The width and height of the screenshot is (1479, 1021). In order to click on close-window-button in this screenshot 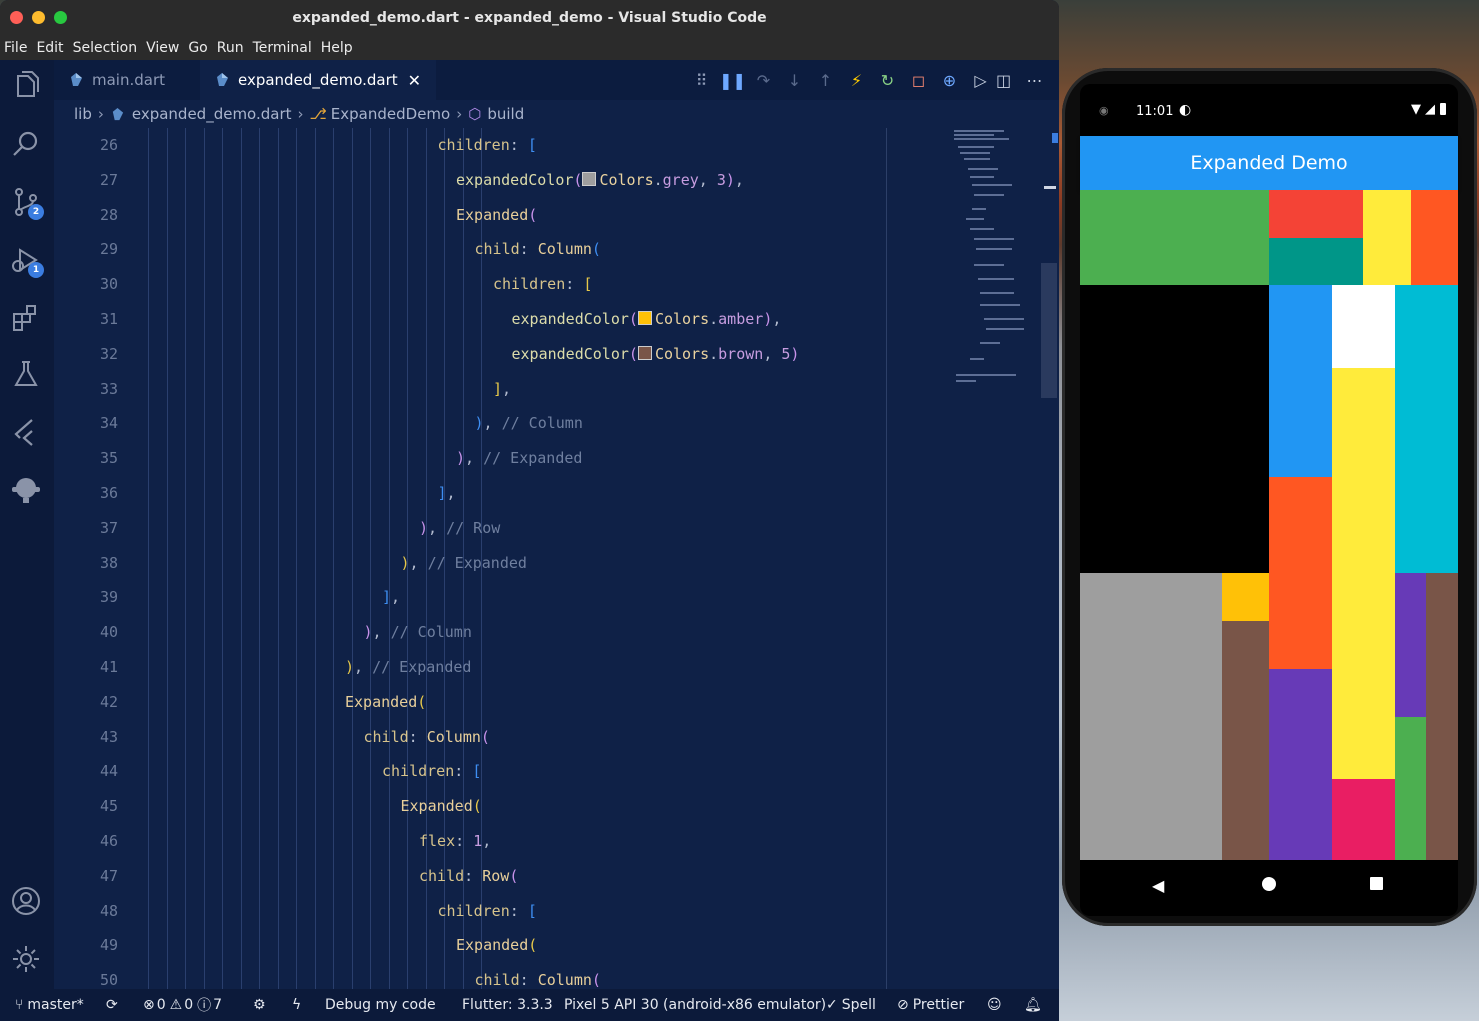, I will do `click(16, 17)`.